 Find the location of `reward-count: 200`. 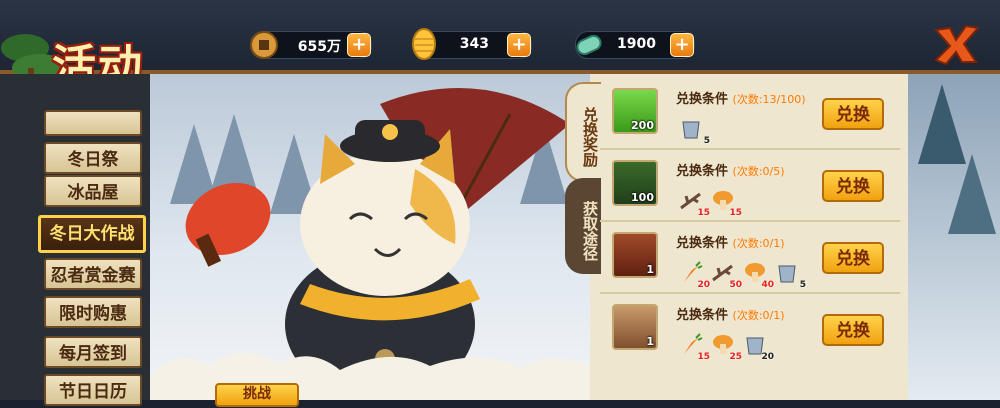

reward-count: 200 is located at coordinates (642, 125).